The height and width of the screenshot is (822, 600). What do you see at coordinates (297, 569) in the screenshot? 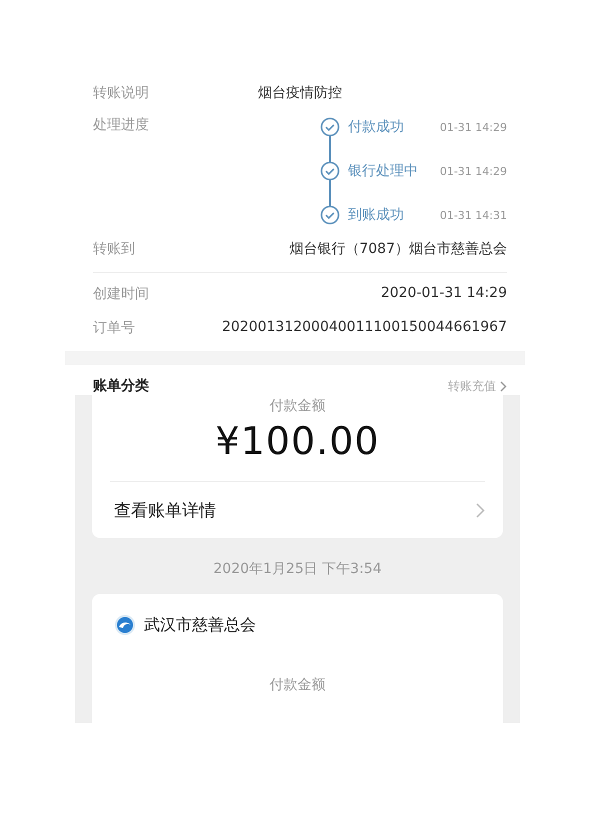
I see `date-label: 2020年1月25日 下午3:54` at bounding box center [297, 569].